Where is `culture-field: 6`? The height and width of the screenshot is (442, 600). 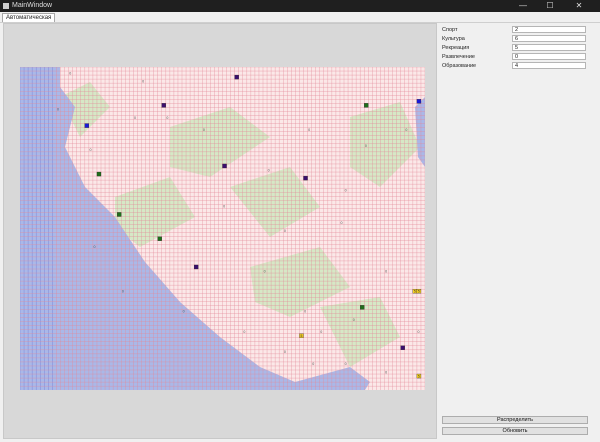
culture-field: 6 is located at coordinates (549, 38).